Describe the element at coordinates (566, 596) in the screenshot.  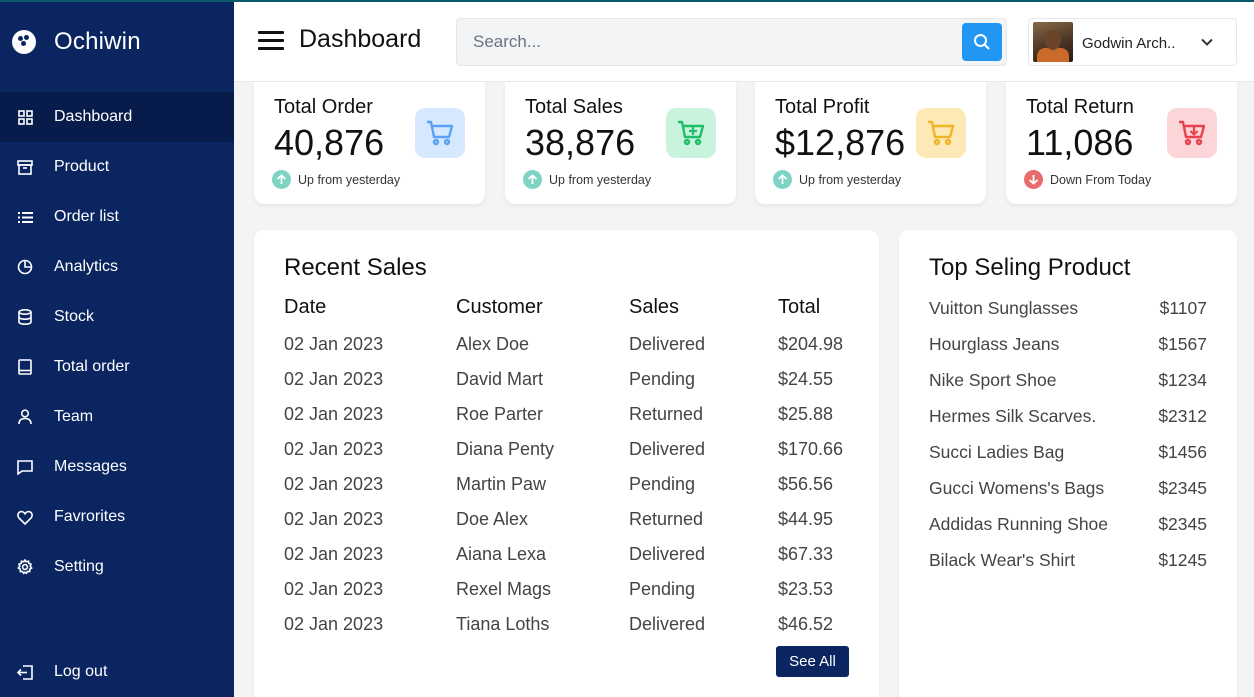
I see `table-row: 02 Jan 2023 Rexel Mags Pending $23.53` at that location.